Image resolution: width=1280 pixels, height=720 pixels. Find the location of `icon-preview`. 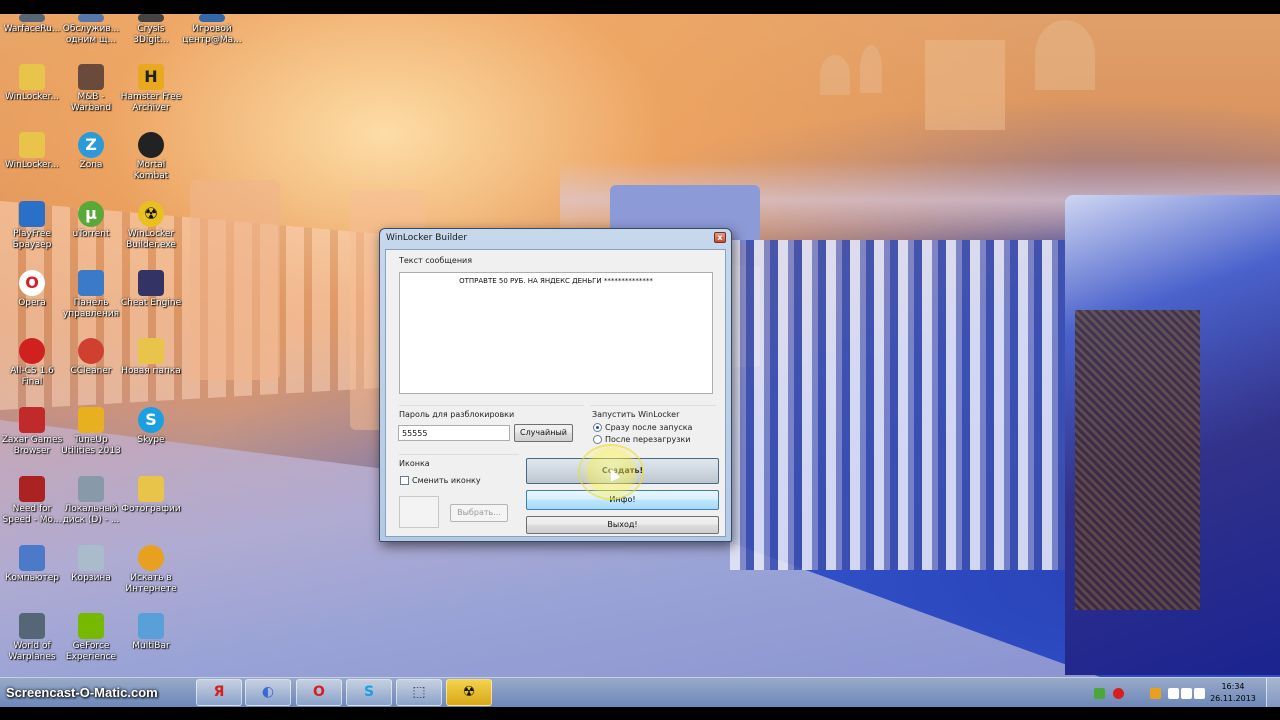

icon-preview is located at coordinates (419, 512).